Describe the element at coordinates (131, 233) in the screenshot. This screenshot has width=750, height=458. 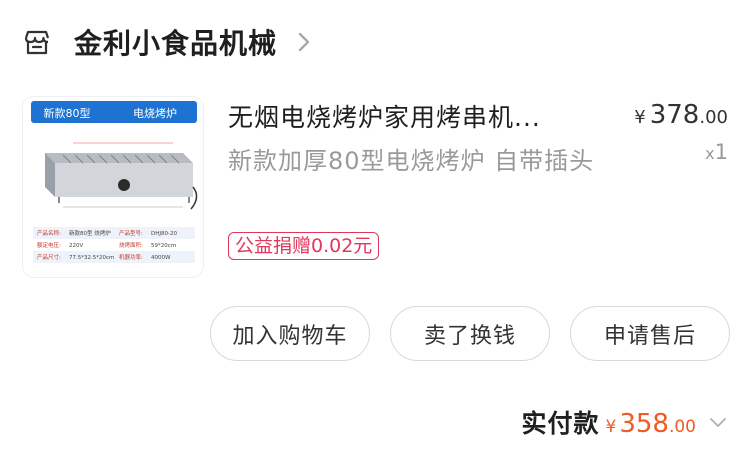
I see `table-cell: 产品型号:` at that location.